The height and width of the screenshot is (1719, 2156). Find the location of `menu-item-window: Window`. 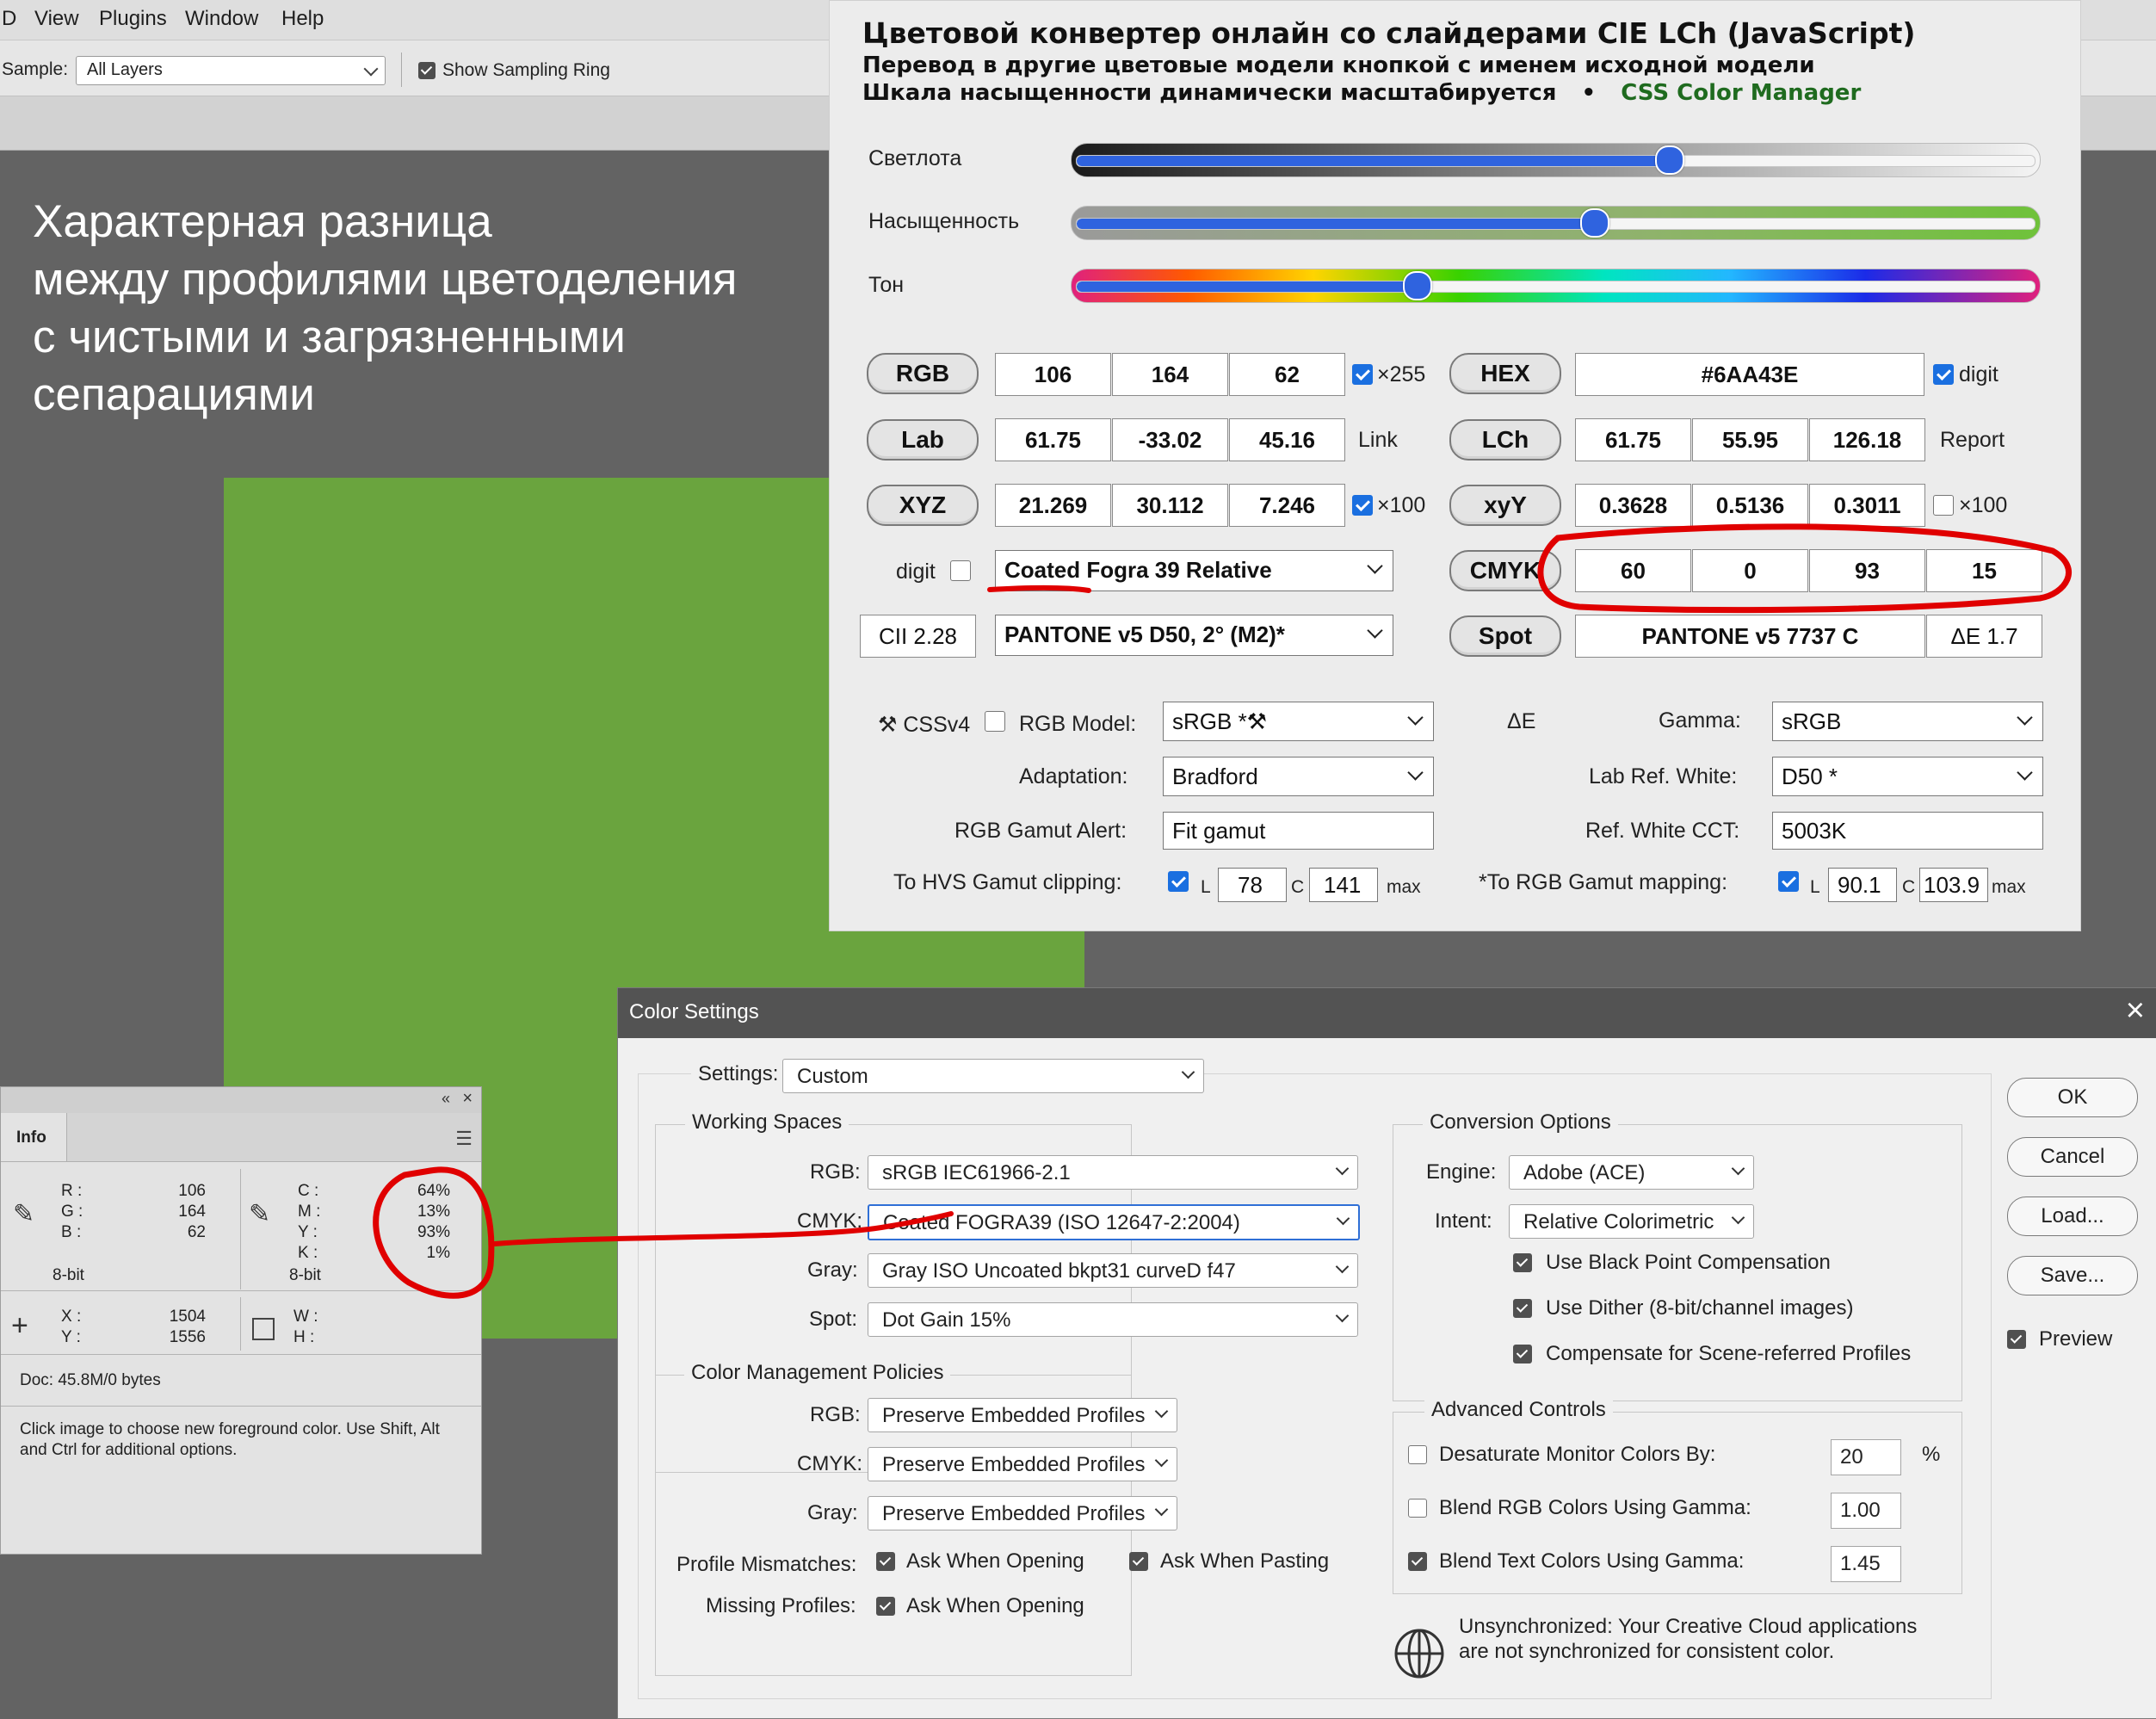

menu-item-window: Window is located at coordinates (222, 19).